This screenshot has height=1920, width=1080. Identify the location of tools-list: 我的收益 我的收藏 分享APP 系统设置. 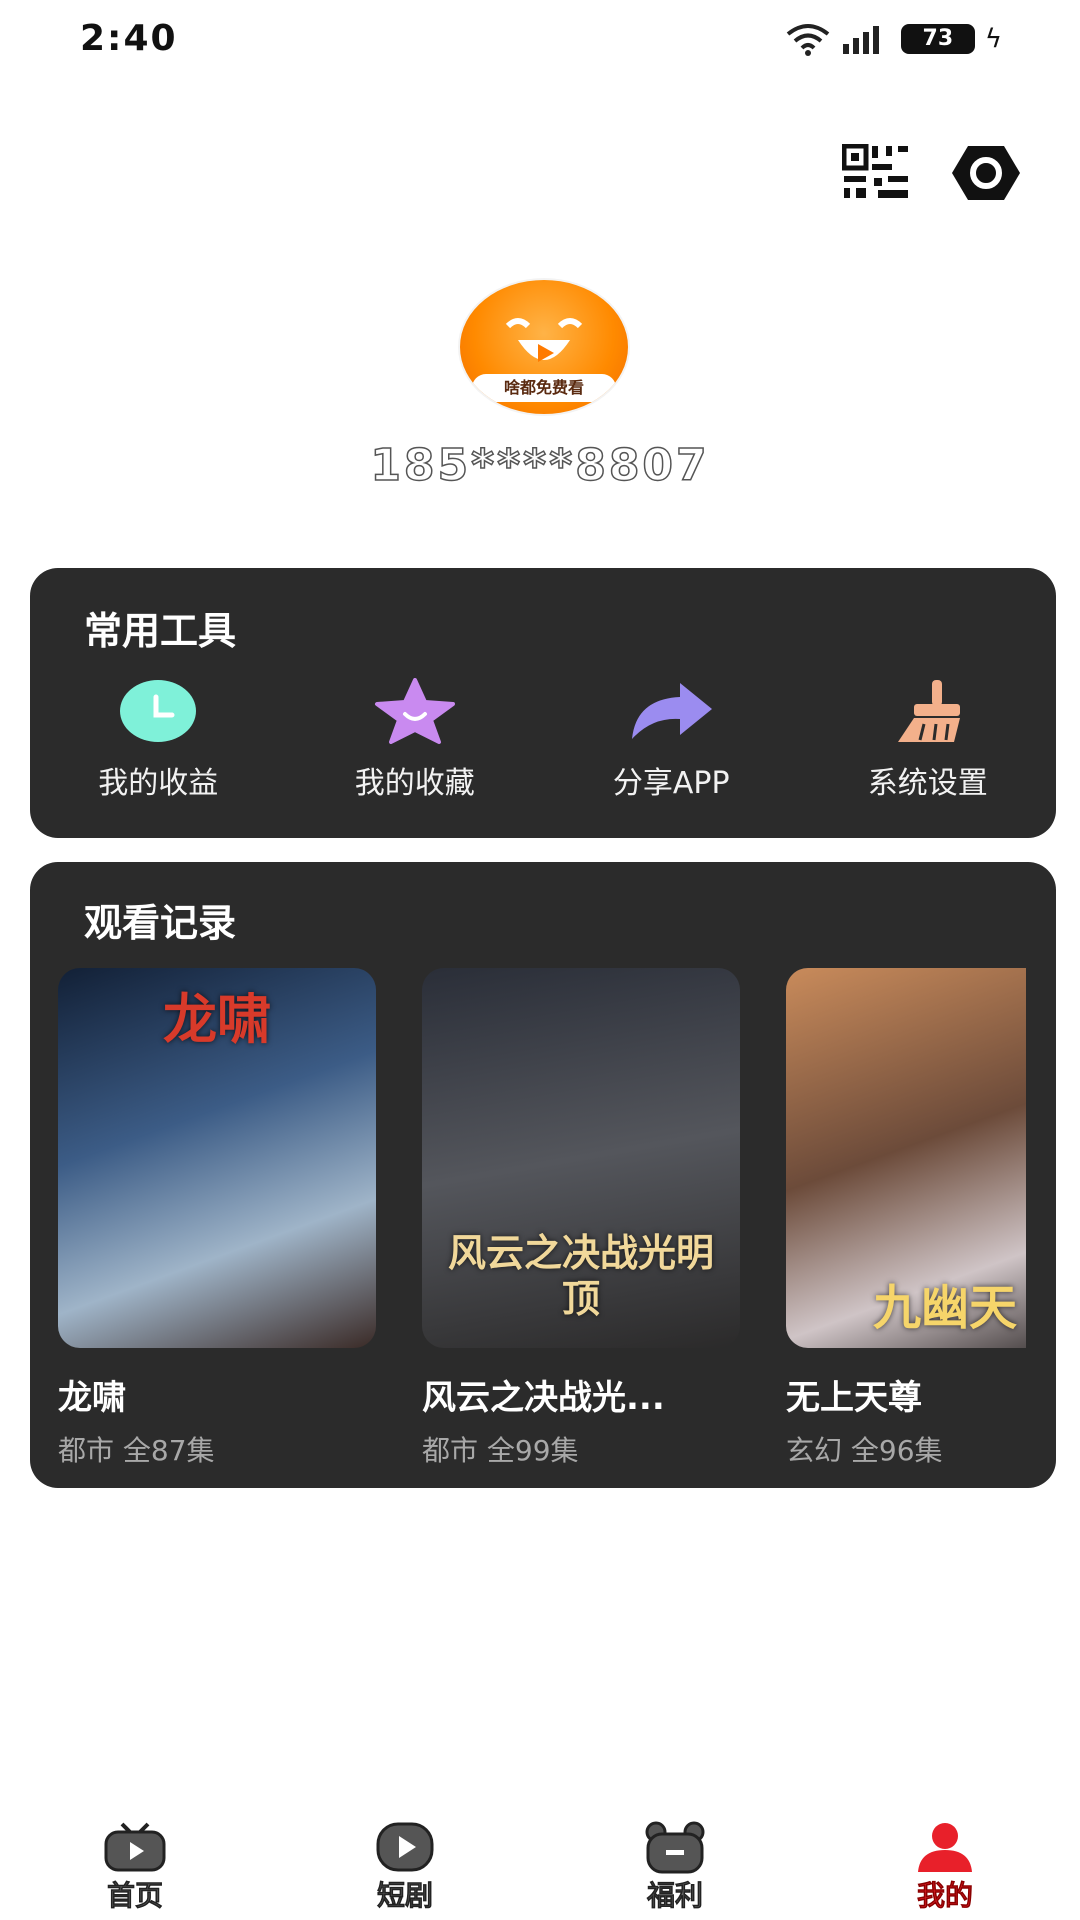
(543, 739).